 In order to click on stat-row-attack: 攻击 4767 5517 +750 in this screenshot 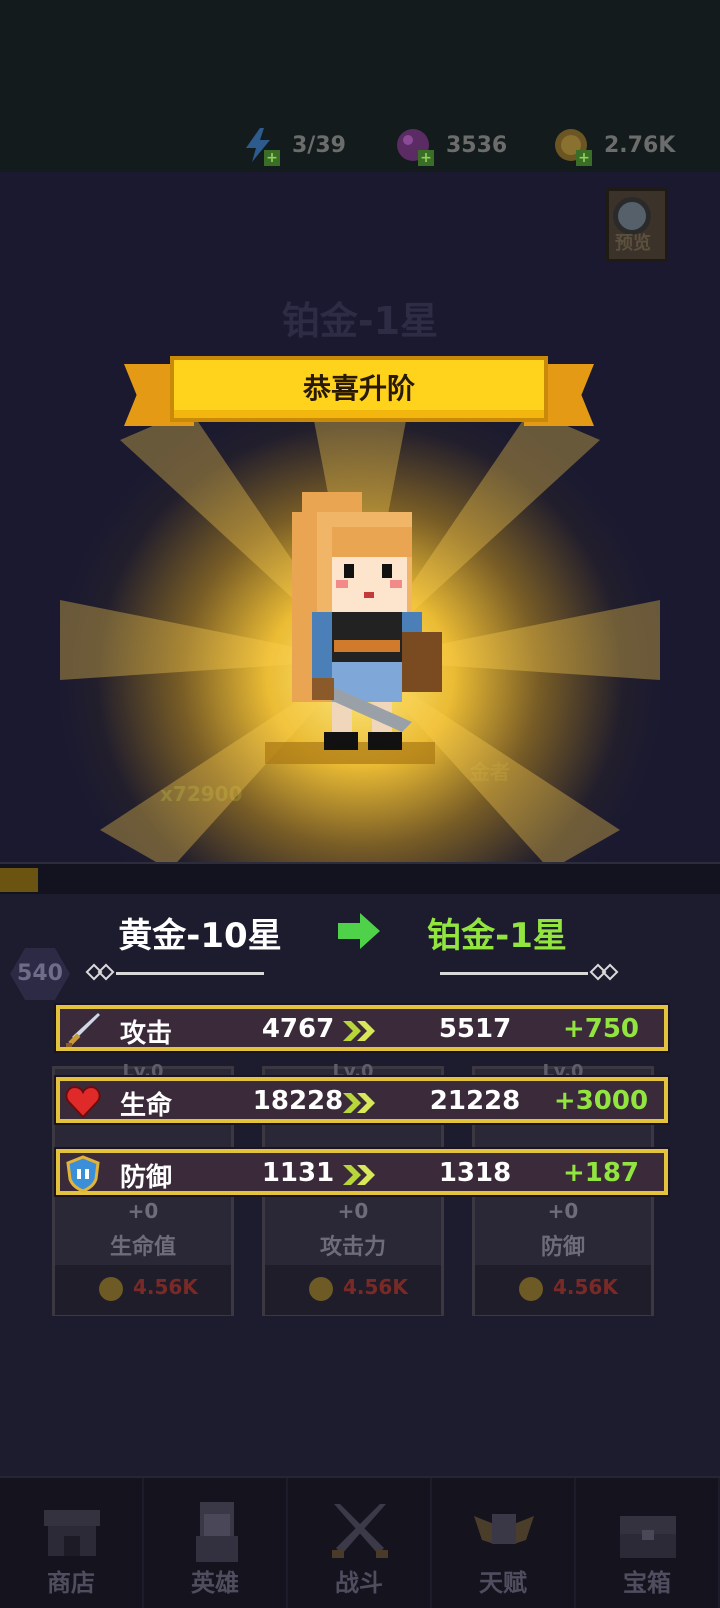, I will do `click(362, 1028)`.